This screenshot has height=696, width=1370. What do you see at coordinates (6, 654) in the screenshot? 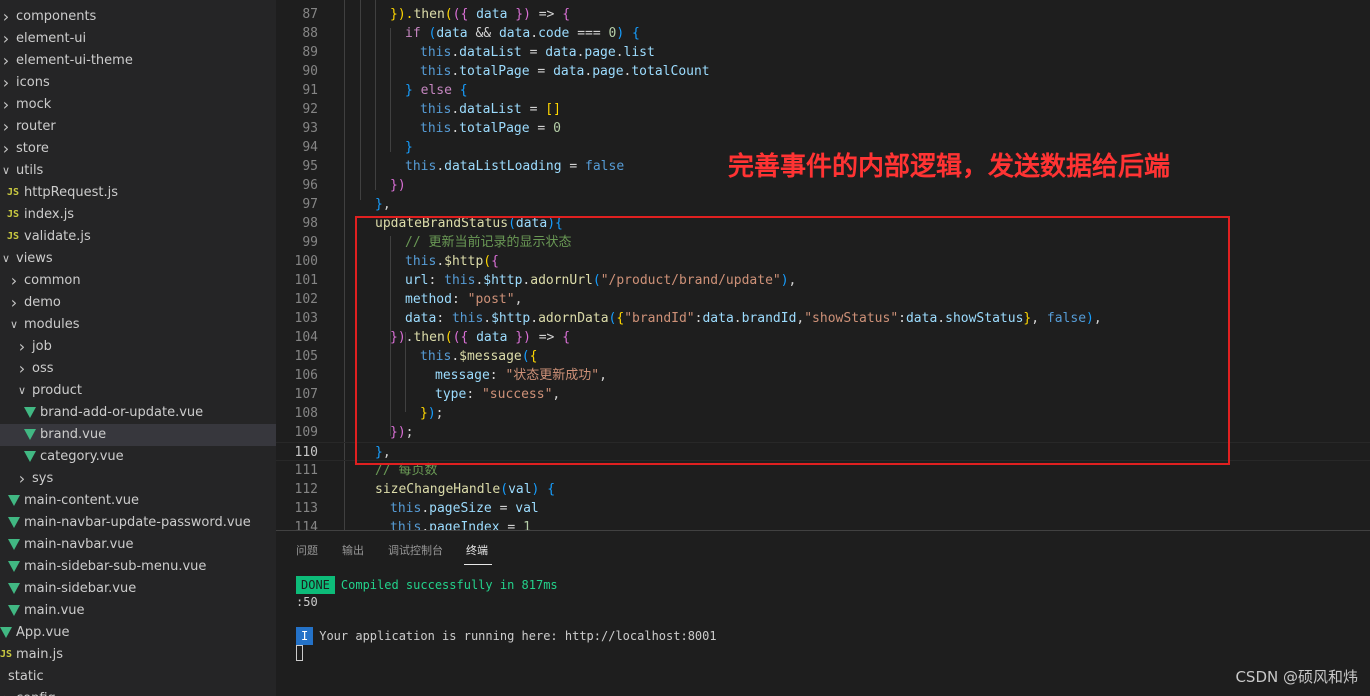
I see `js-file-icon: JS` at bounding box center [6, 654].